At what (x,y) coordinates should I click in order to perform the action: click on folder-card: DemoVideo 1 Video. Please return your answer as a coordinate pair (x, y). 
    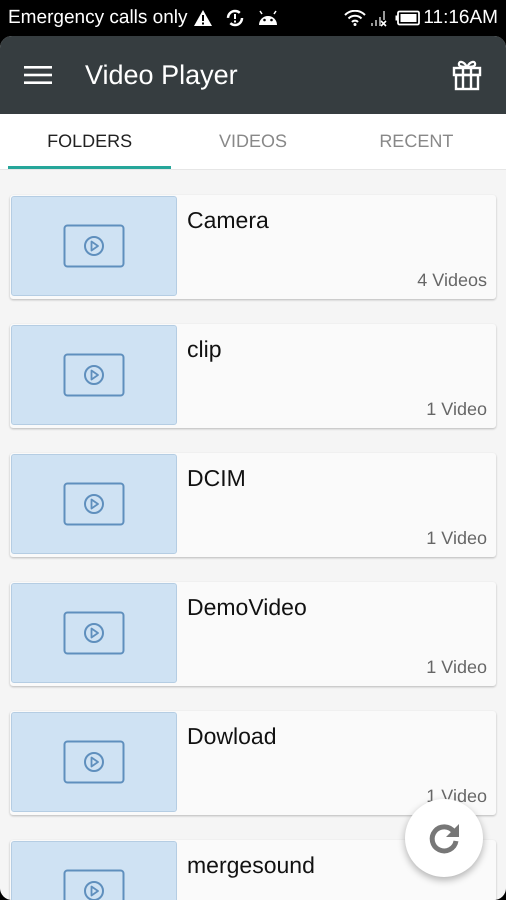
    Looking at the image, I should click on (253, 634).